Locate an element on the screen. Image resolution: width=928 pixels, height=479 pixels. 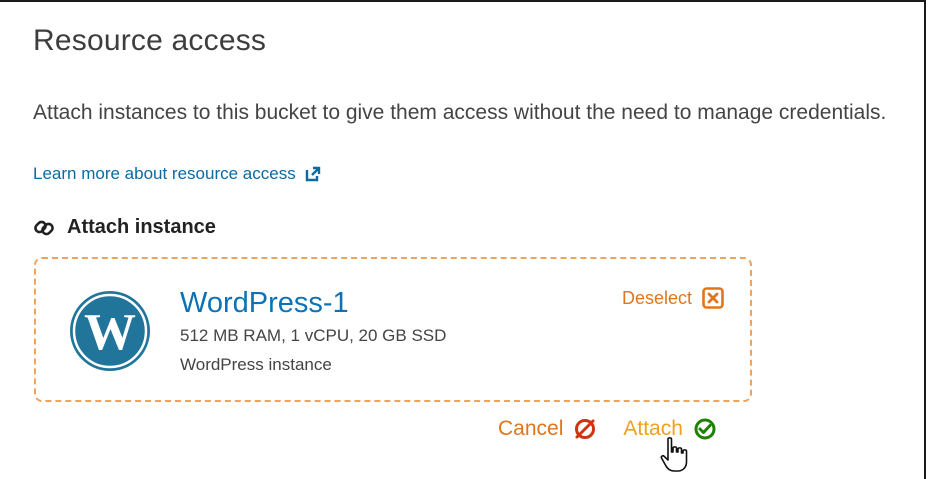
cancel-icon is located at coordinates (585, 429).